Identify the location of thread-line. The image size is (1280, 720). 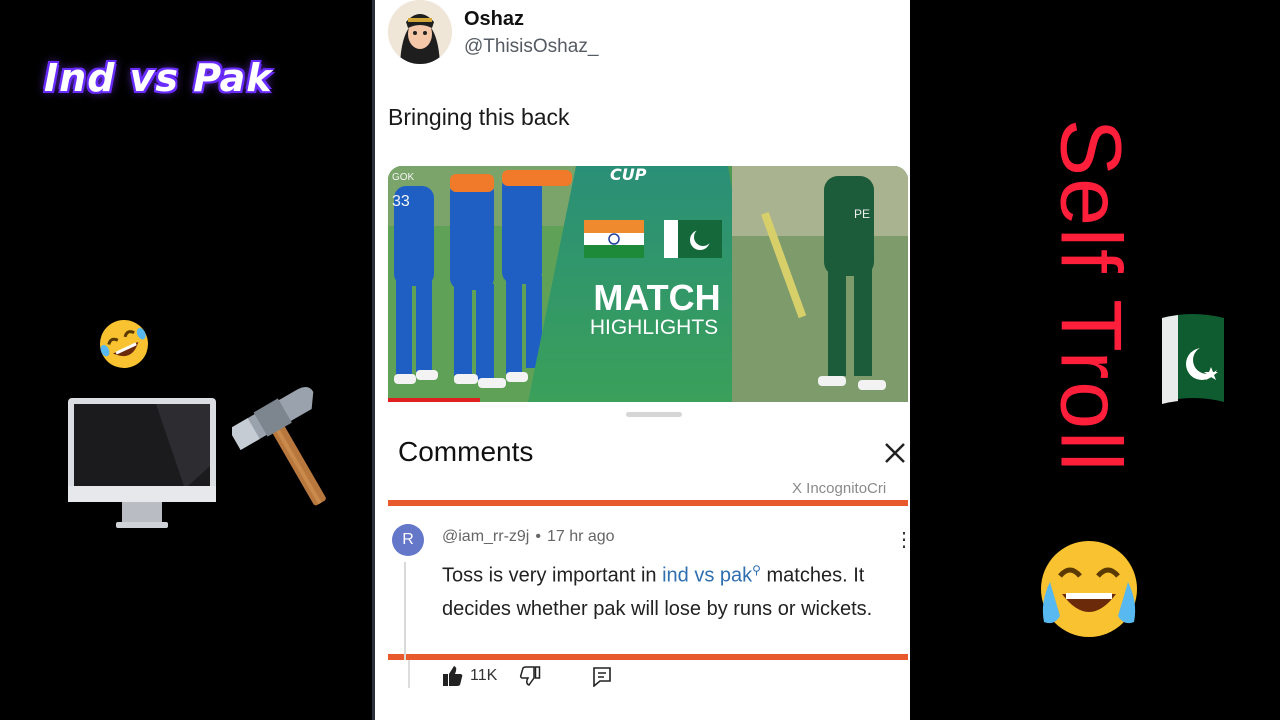
(405, 611).